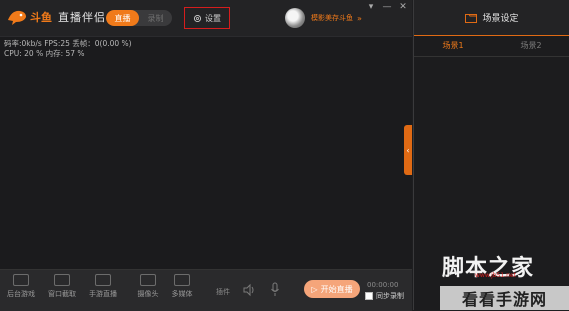 The height and width of the screenshot is (311, 569). Describe the element at coordinates (197, 18) in the screenshot. I see `gear-icon` at that location.